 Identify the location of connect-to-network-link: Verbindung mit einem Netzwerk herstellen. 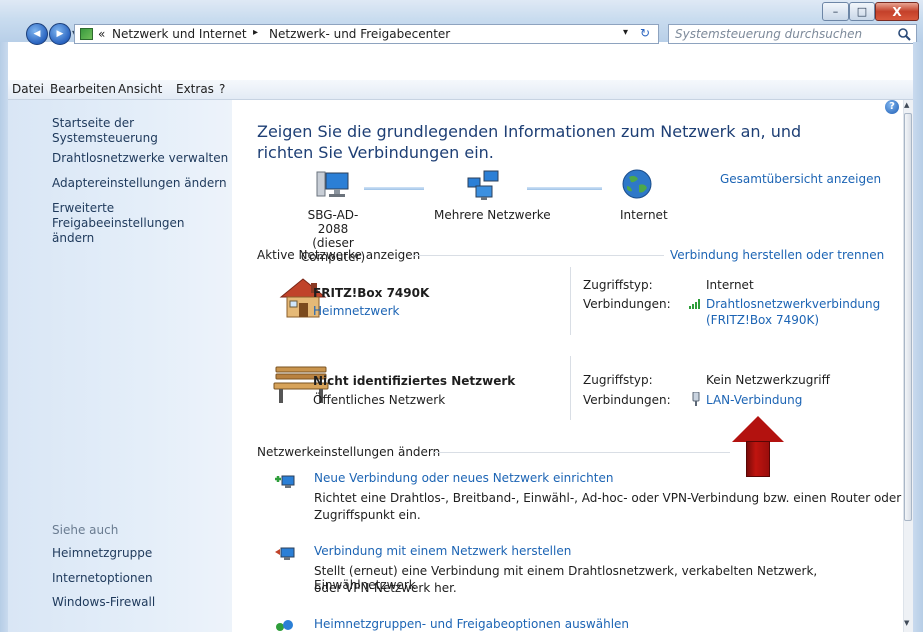
(442, 551).